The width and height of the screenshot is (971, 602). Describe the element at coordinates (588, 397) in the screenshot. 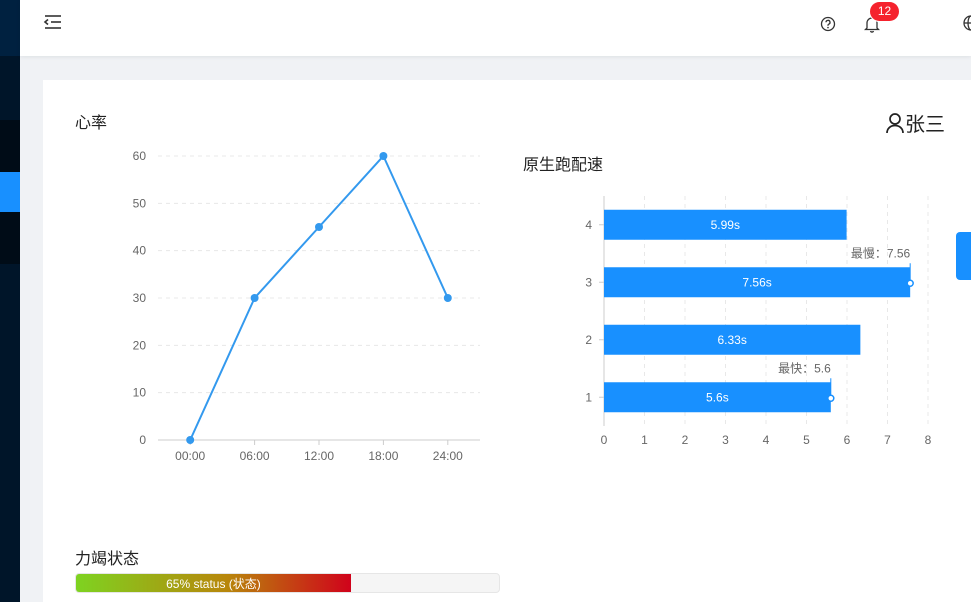

I see `pace-y-tick-label: 1` at that location.